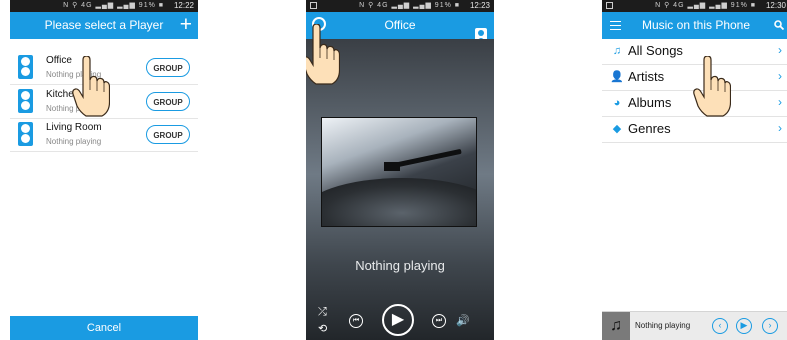 This screenshot has width=787, height=340. What do you see at coordinates (439, 321) in the screenshot?
I see `next-icon: ⏭` at bounding box center [439, 321].